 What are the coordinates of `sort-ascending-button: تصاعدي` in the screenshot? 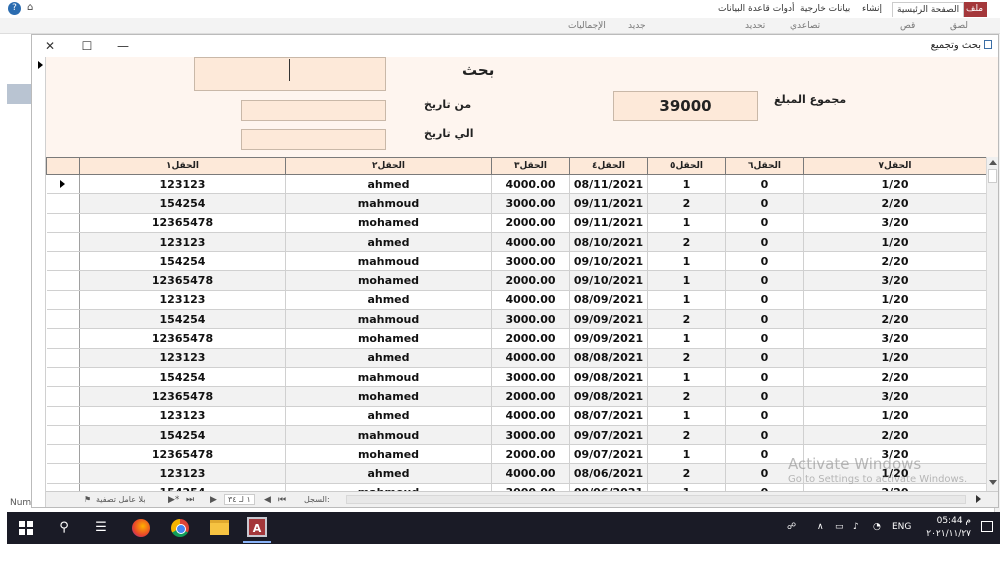 It's located at (805, 26).